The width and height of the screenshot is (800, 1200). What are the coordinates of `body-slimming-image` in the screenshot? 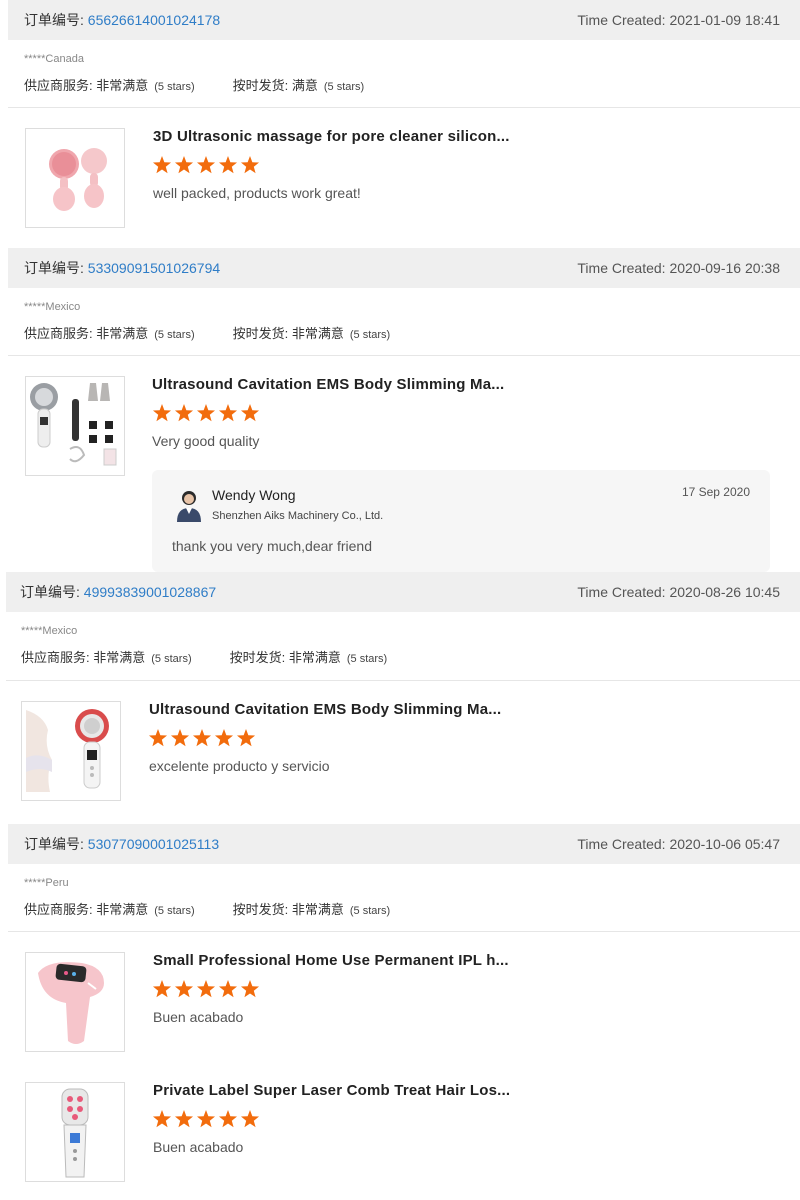 It's located at (71, 751).